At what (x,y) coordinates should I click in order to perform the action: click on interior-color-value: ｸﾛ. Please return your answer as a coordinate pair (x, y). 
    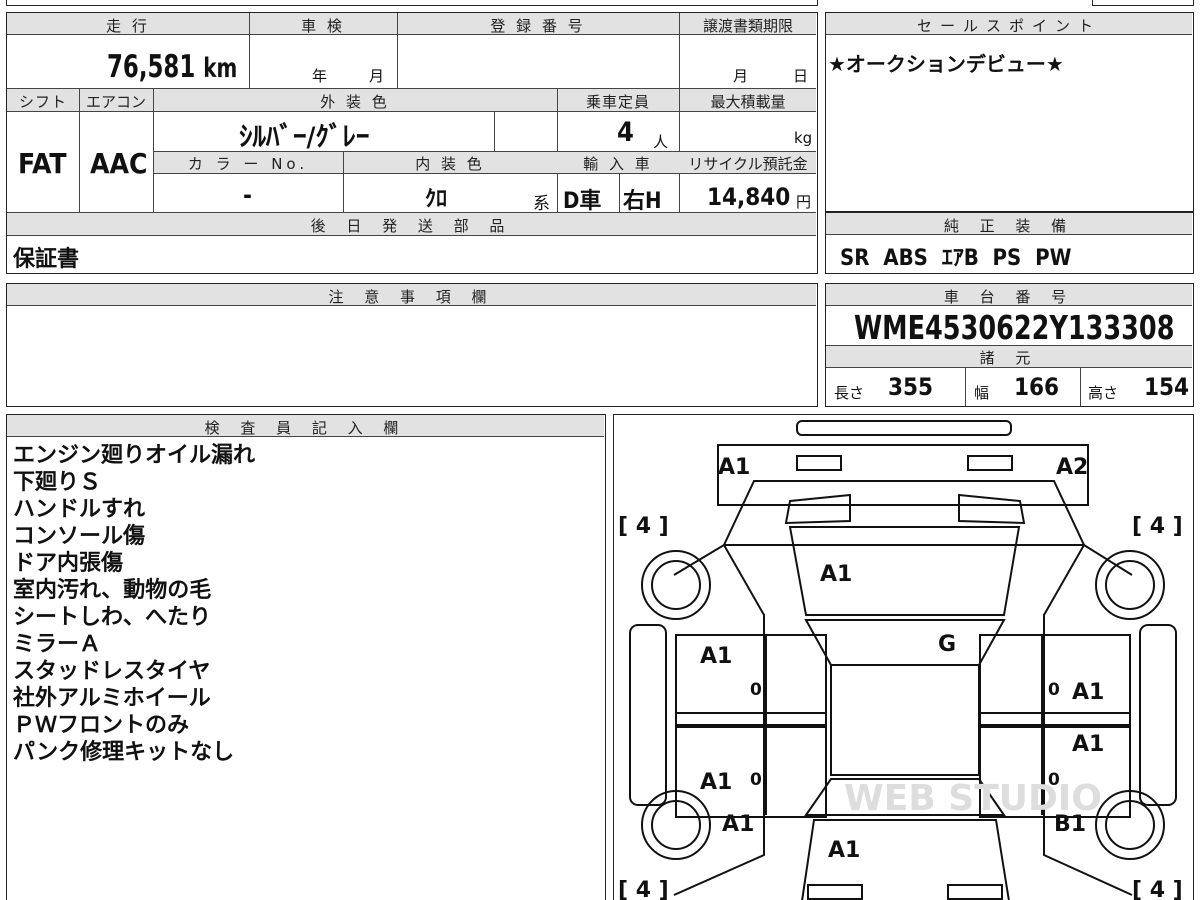
    Looking at the image, I should click on (436, 199).